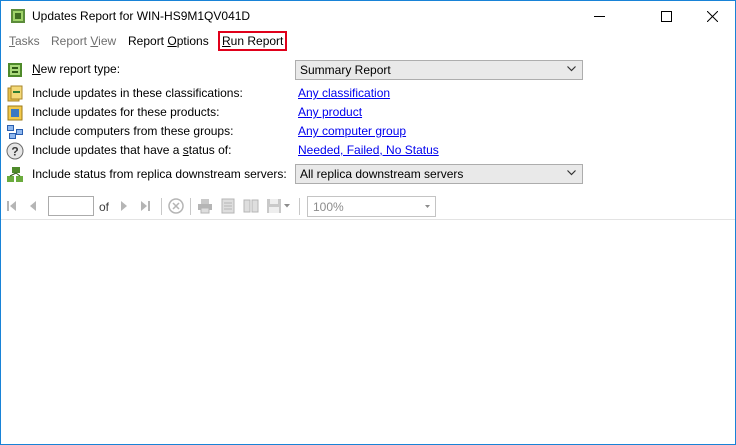 This screenshot has height=445, width=736. What do you see at coordinates (133, 131) in the screenshot?
I see `groups-label: Include computers from these groups:` at bounding box center [133, 131].